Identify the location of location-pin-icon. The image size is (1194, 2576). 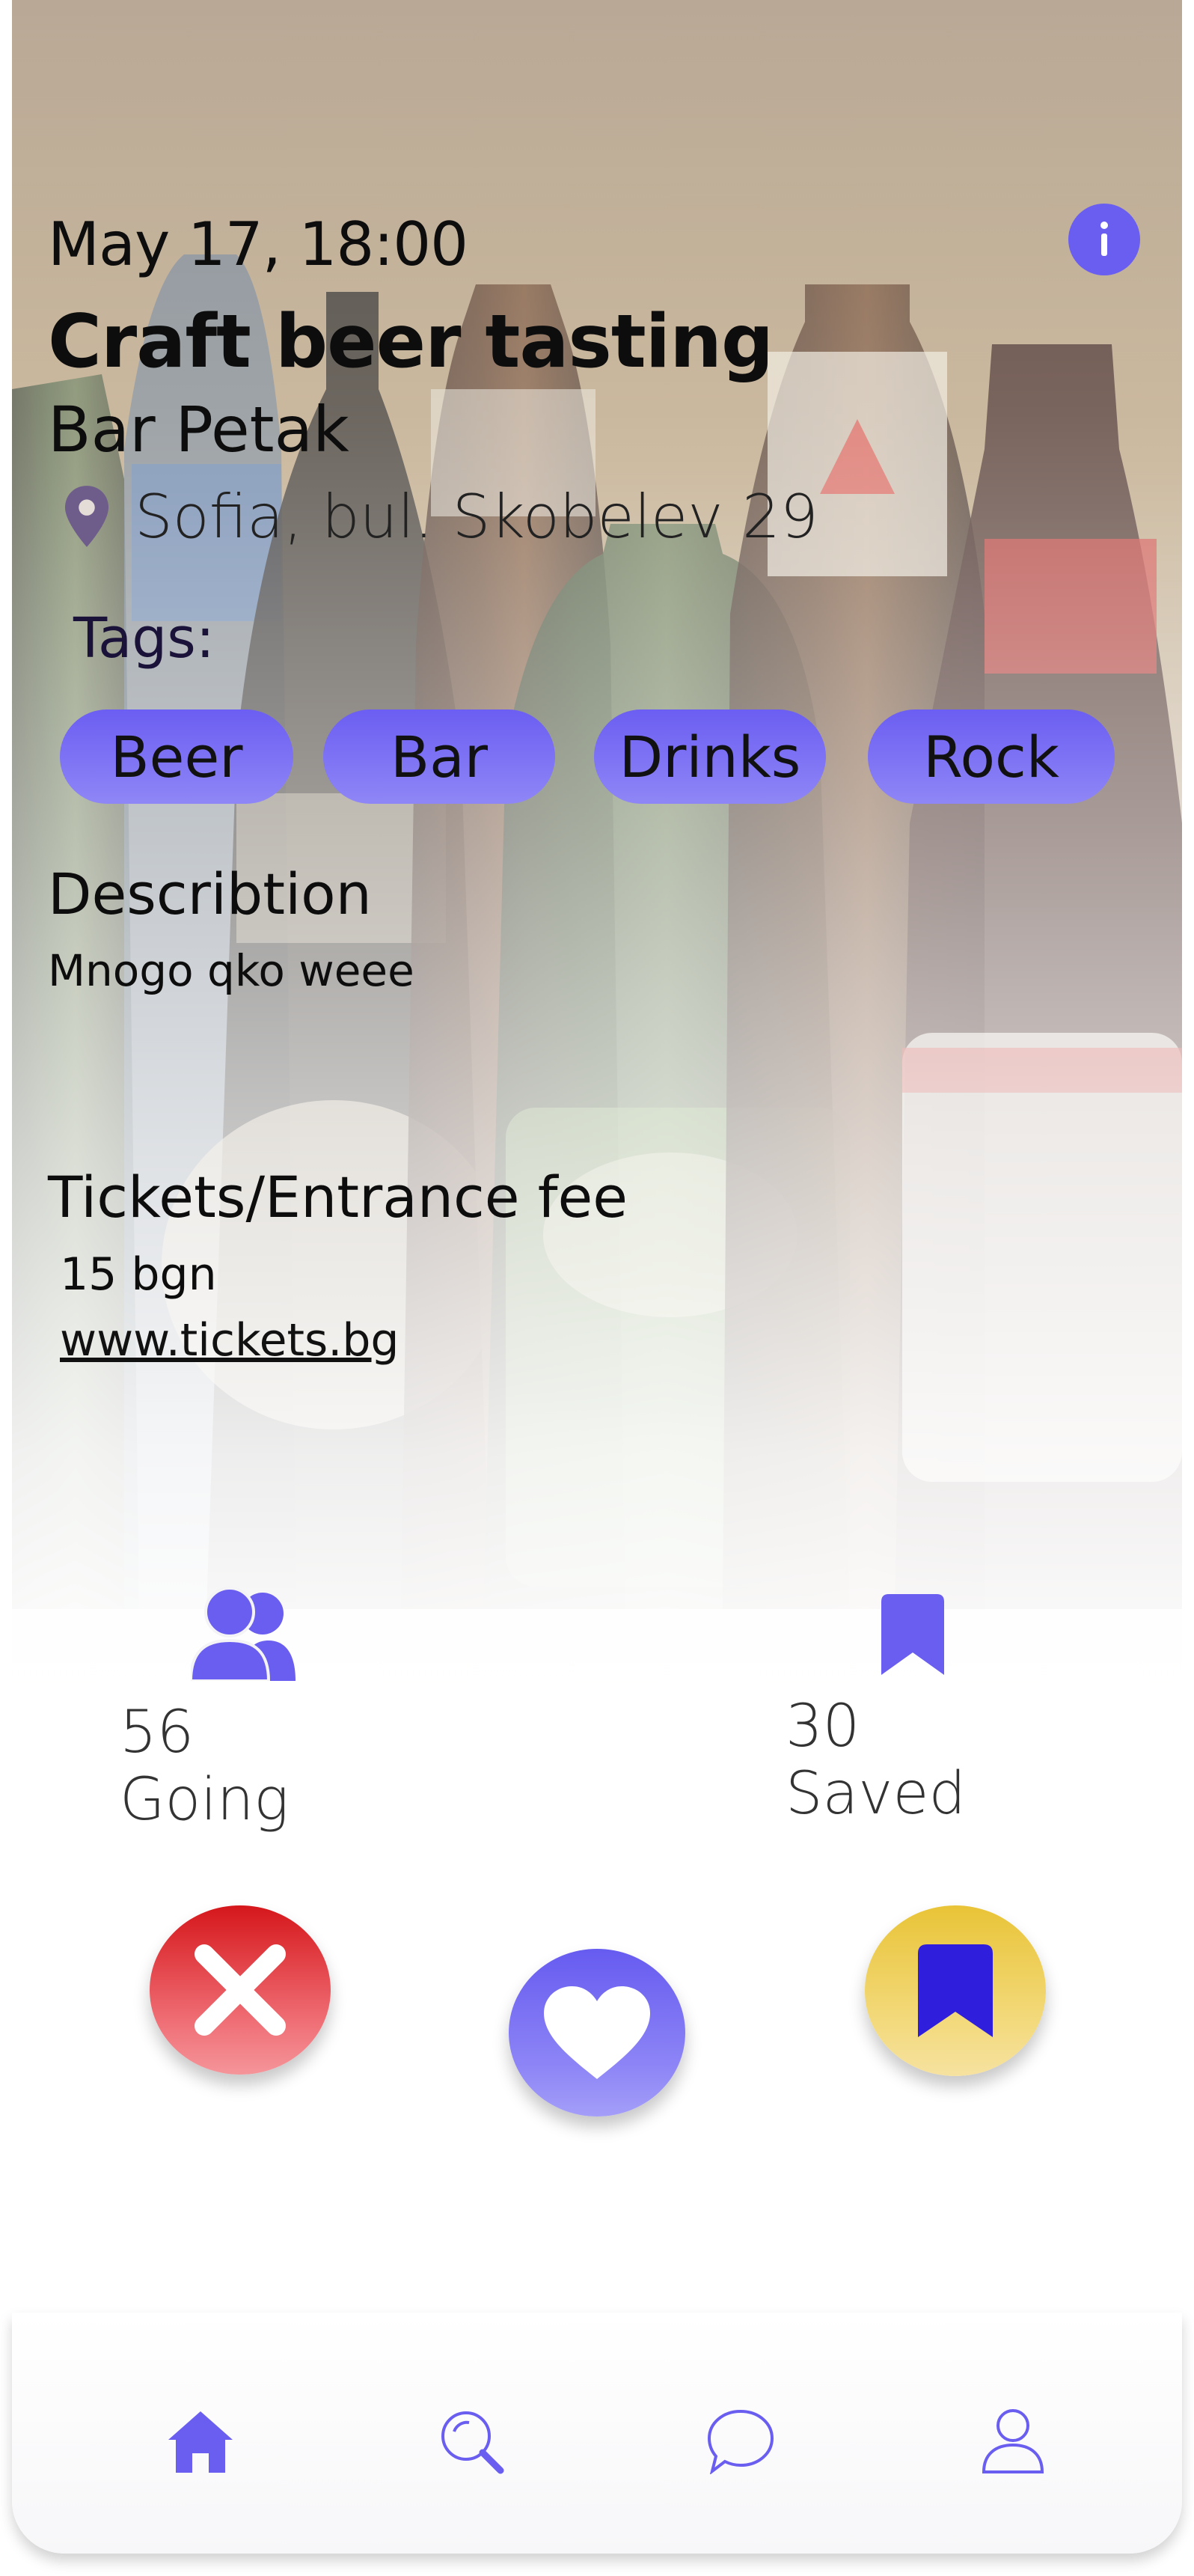
(87, 516).